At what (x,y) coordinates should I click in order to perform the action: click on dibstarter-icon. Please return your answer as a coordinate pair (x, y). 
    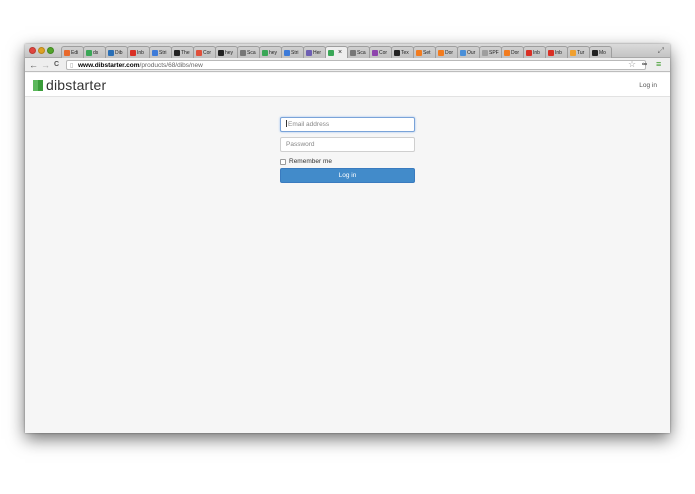
    Looking at the image, I should click on (331, 52).